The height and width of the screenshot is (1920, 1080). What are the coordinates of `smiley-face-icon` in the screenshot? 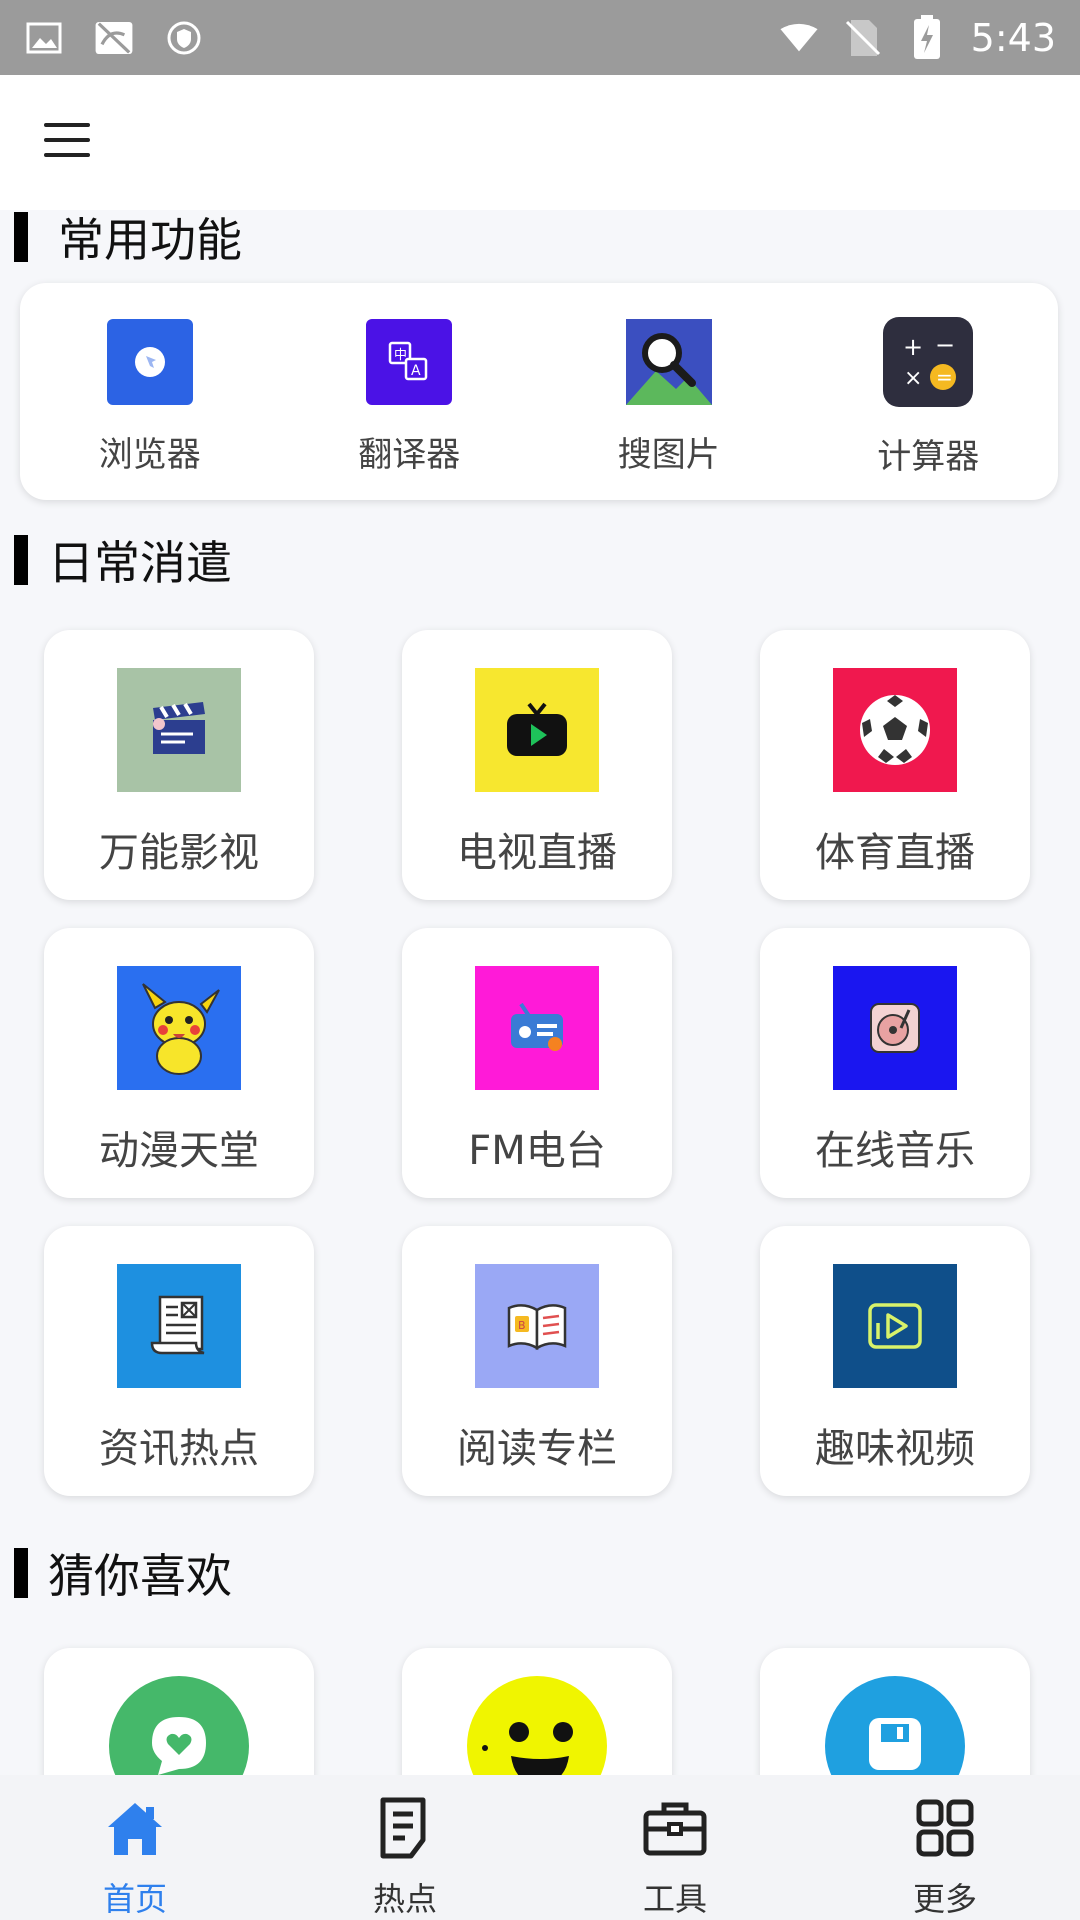 It's located at (537, 1725).